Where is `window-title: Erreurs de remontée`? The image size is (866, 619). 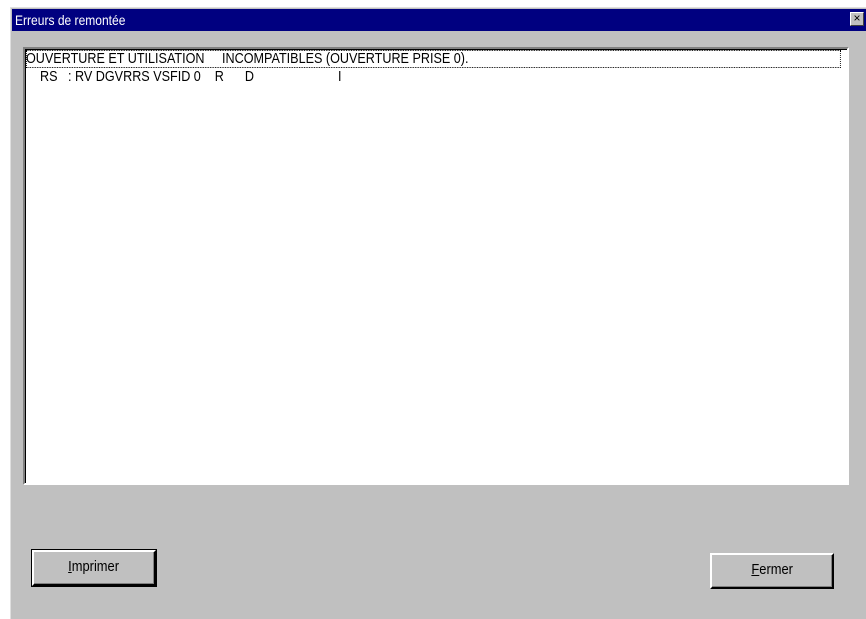 window-title: Erreurs de remontée is located at coordinates (70, 20).